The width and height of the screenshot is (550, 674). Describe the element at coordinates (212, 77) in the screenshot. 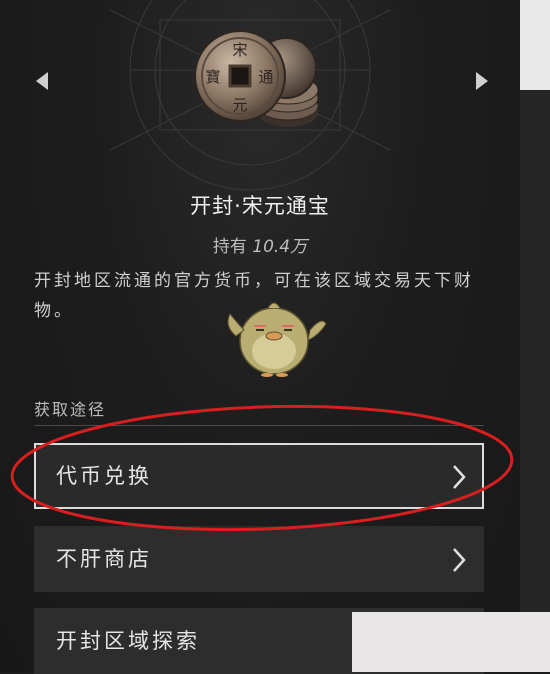

I see `svg-text: 寶` at that location.